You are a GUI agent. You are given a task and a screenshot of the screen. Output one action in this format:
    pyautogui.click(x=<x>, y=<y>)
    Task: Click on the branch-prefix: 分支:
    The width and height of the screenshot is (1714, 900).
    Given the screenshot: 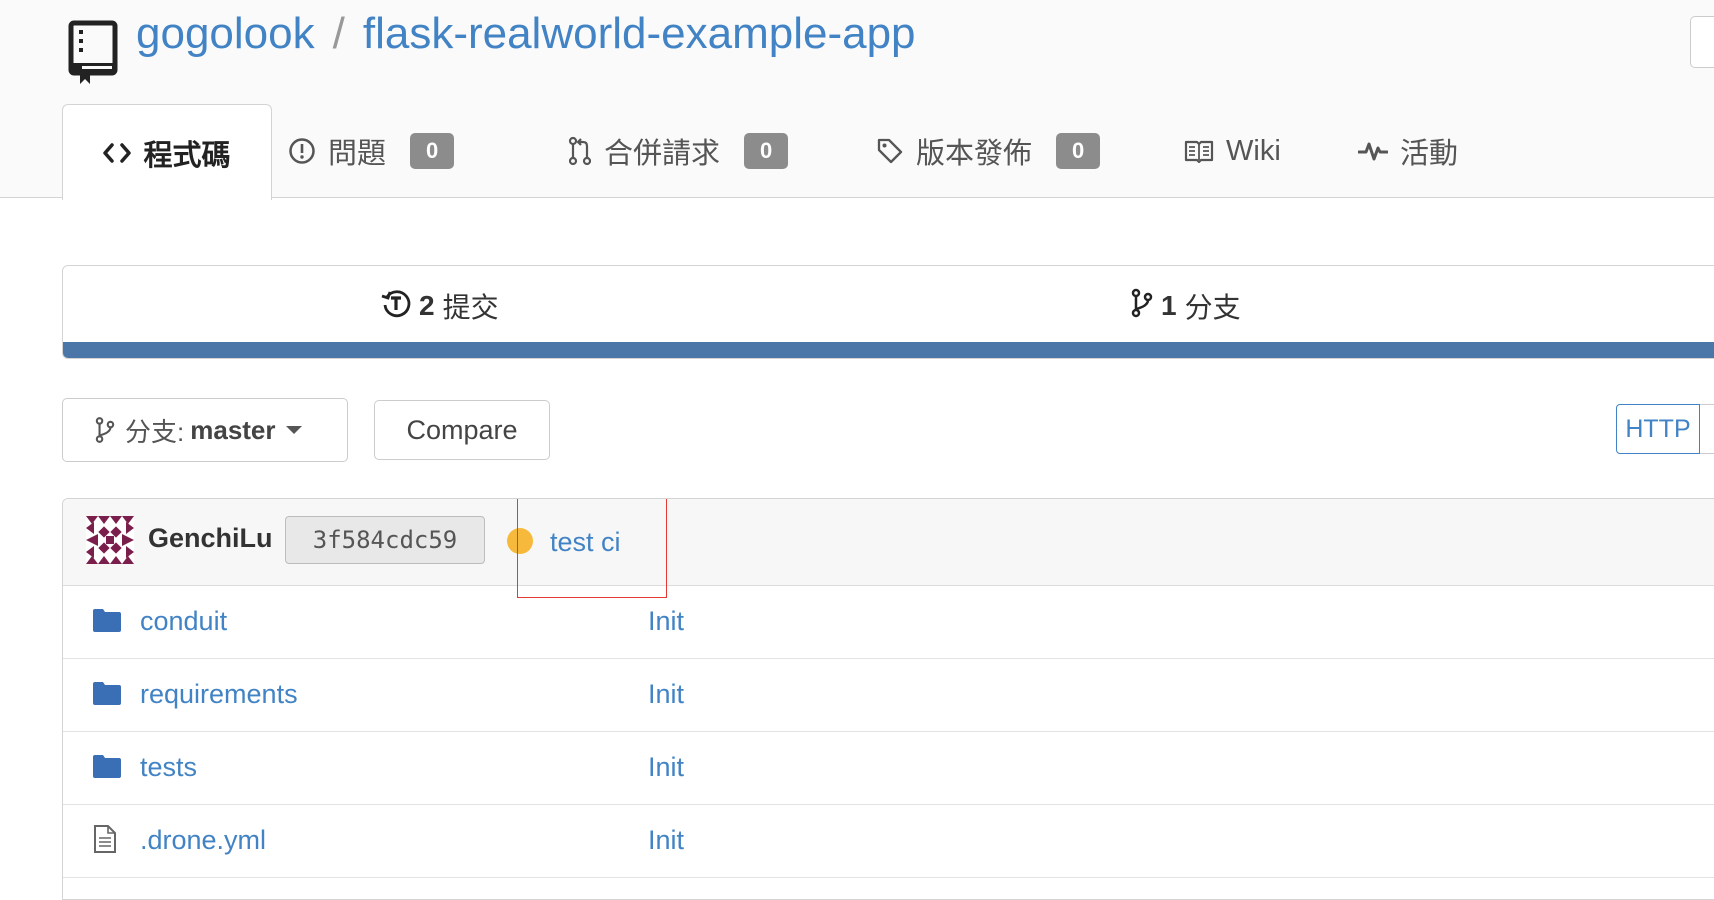 What is the action you would take?
    pyautogui.click(x=155, y=431)
    